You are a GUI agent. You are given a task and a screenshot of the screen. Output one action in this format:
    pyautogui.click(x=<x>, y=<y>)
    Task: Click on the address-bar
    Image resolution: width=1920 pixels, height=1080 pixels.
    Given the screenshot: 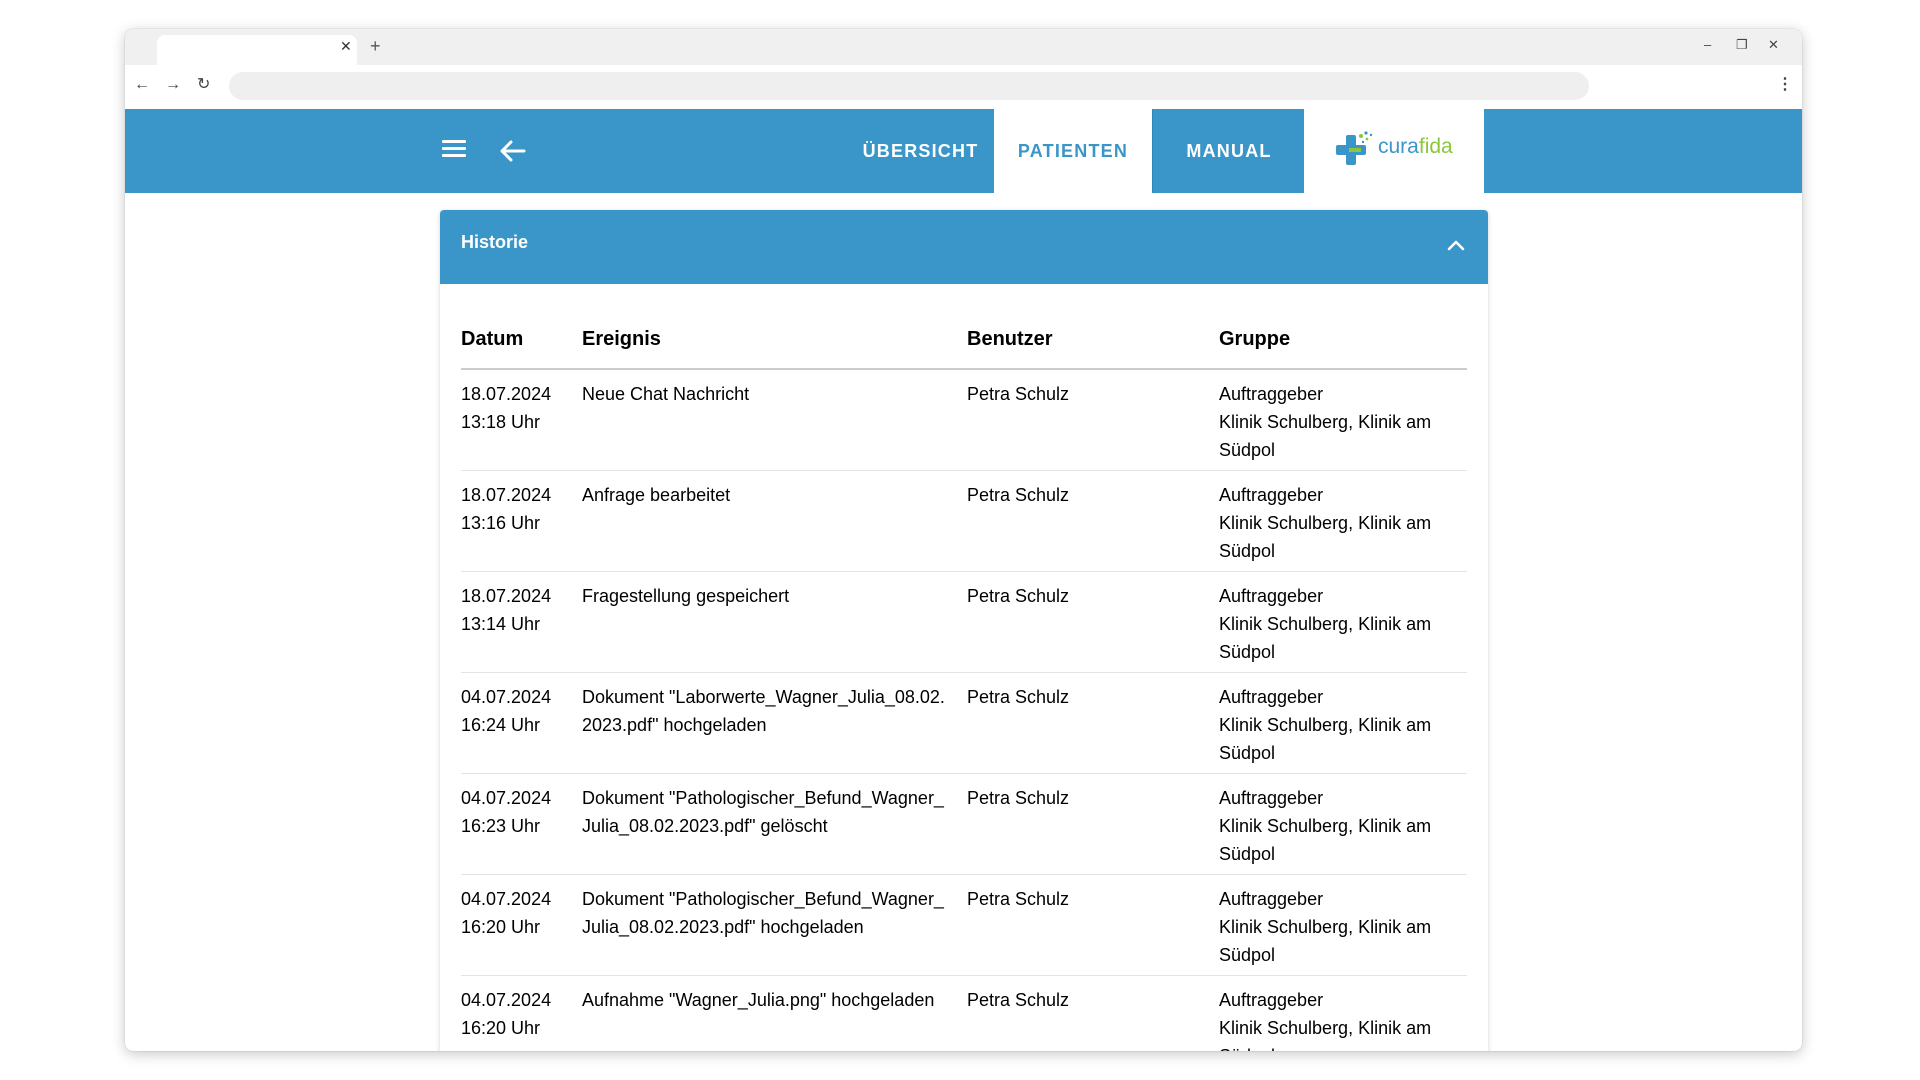 What is the action you would take?
    pyautogui.click(x=909, y=86)
    